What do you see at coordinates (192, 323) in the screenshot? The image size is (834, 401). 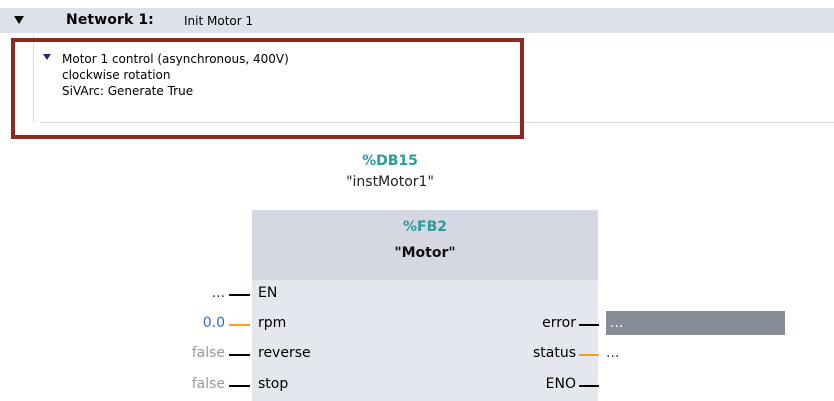 I see `rpm-operand: 0.0` at bounding box center [192, 323].